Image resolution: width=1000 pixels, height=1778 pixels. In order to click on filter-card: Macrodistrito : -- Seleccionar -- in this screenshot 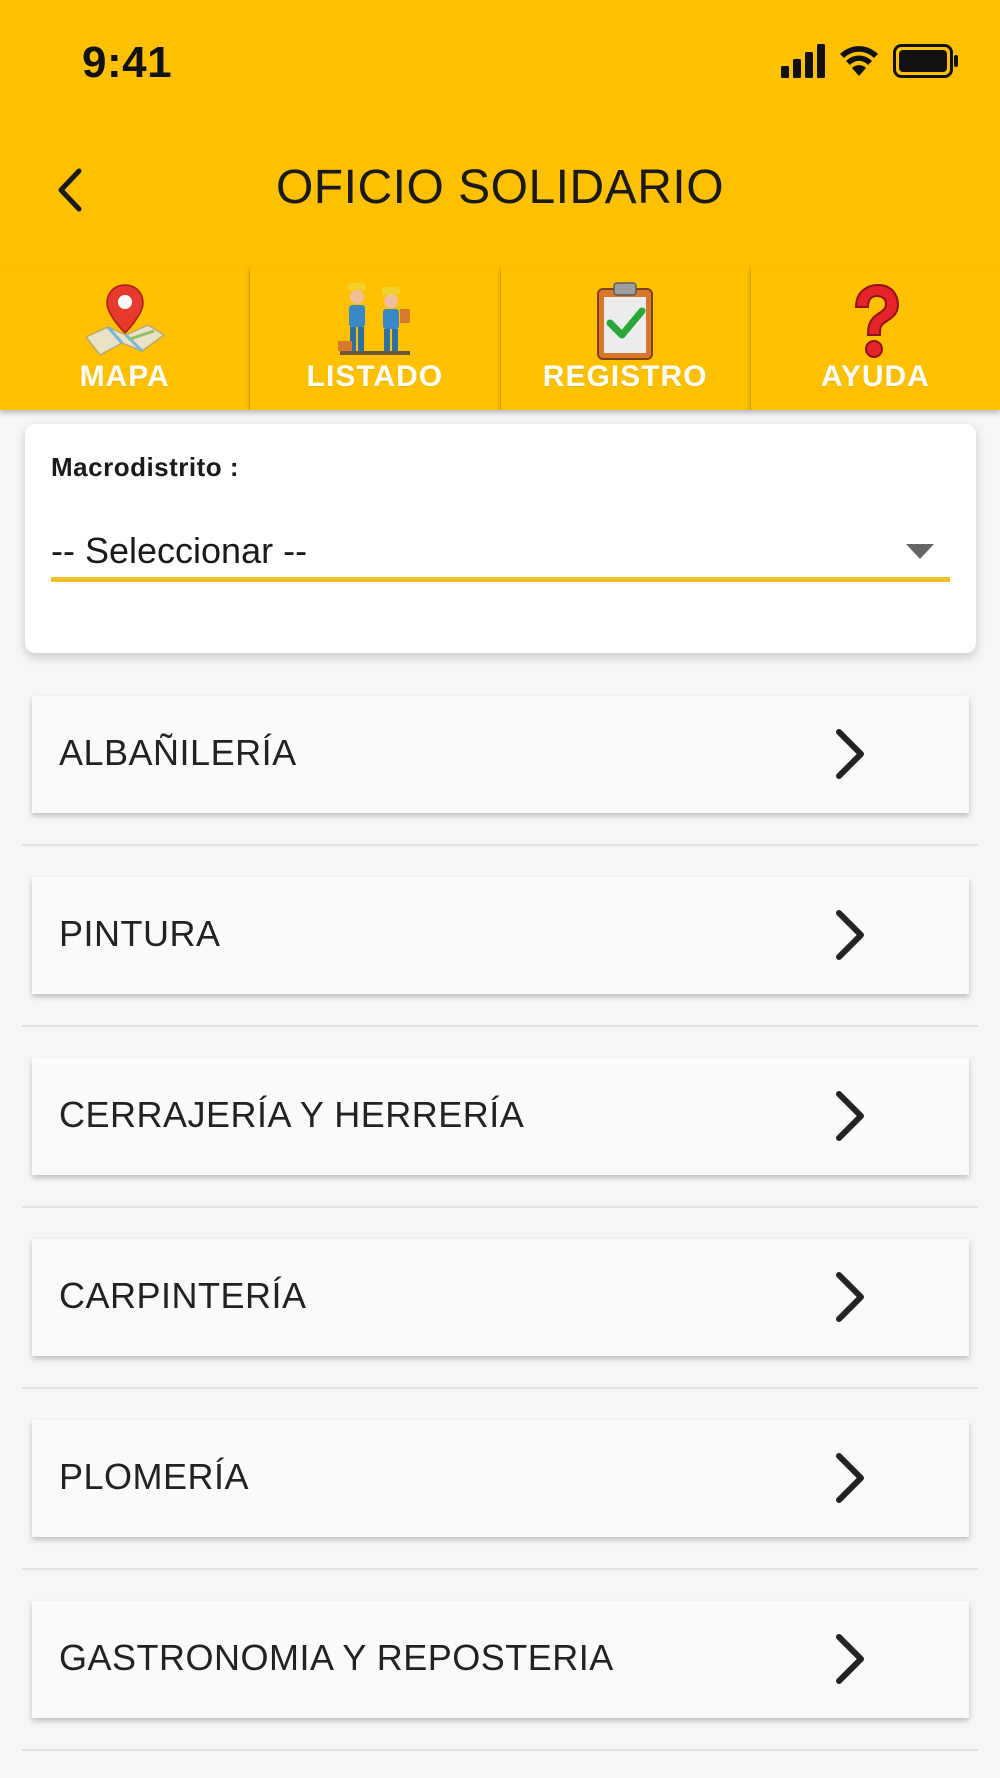, I will do `click(500, 538)`.